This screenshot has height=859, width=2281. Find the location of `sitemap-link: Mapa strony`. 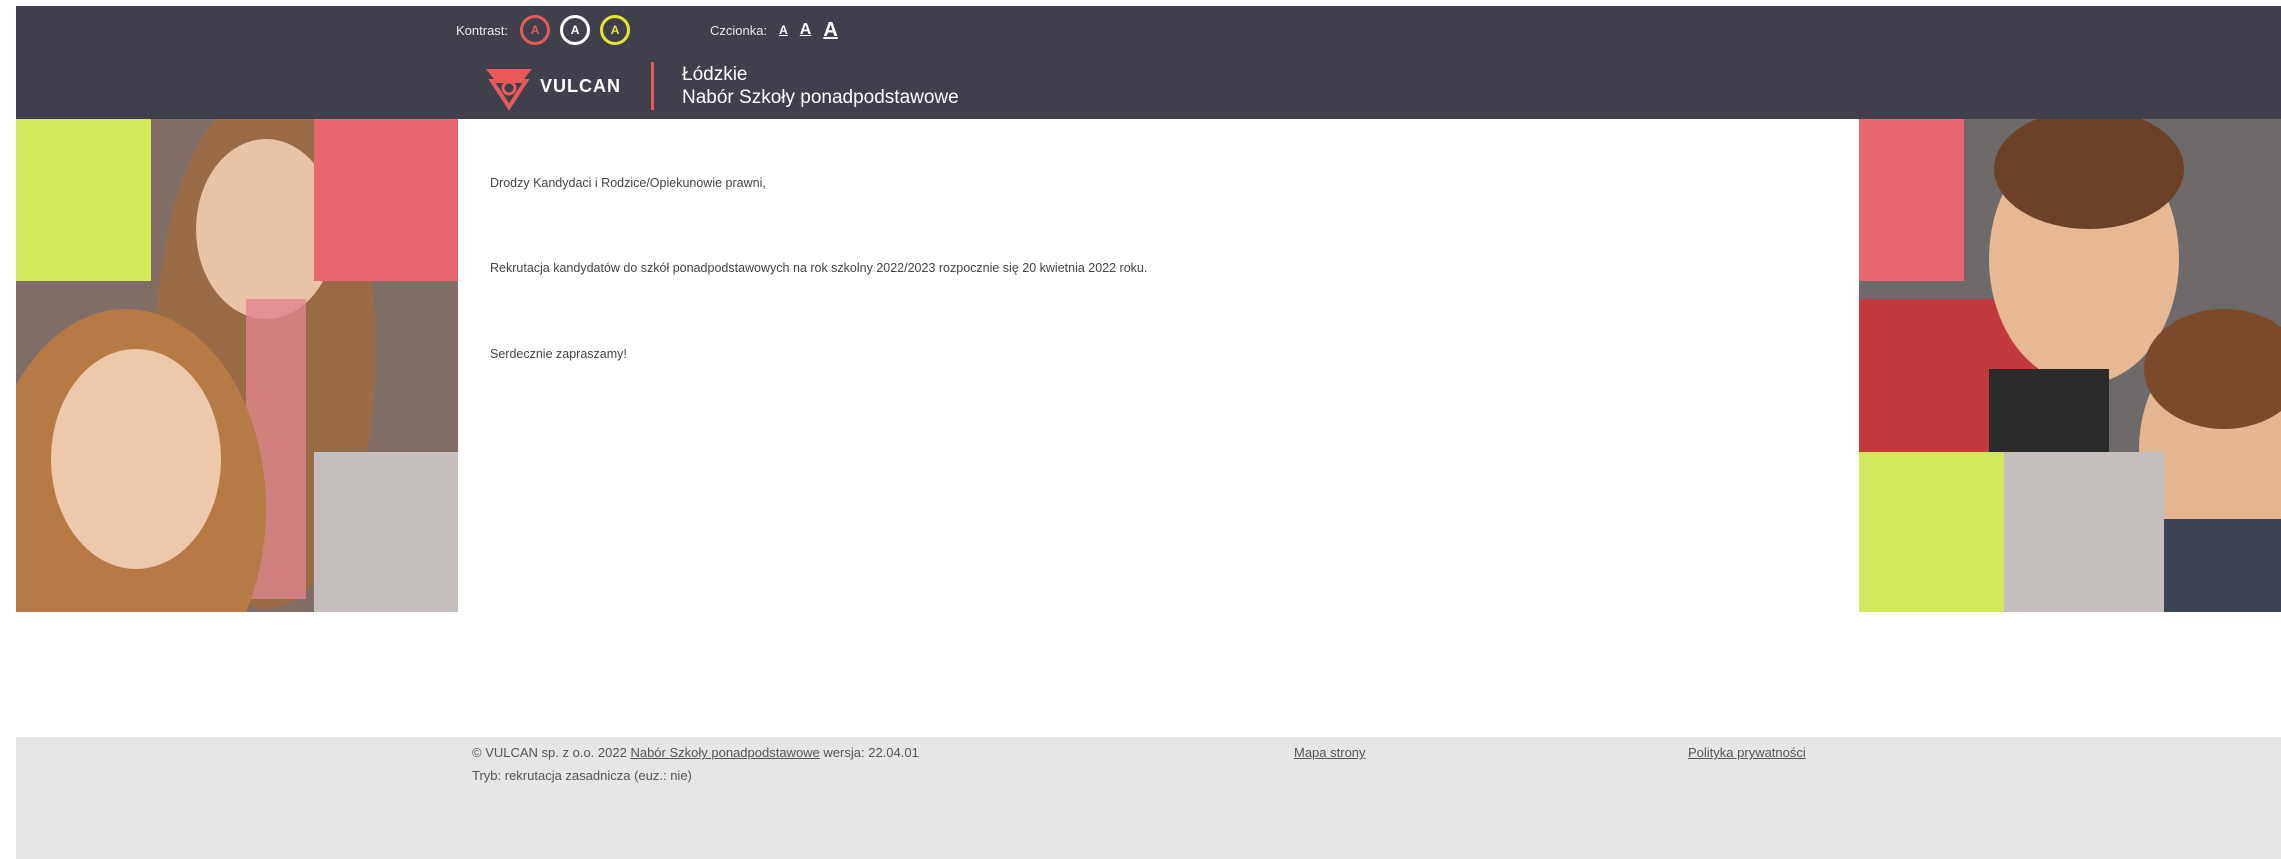

sitemap-link: Mapa strony is located at coordinates (1330, 752).